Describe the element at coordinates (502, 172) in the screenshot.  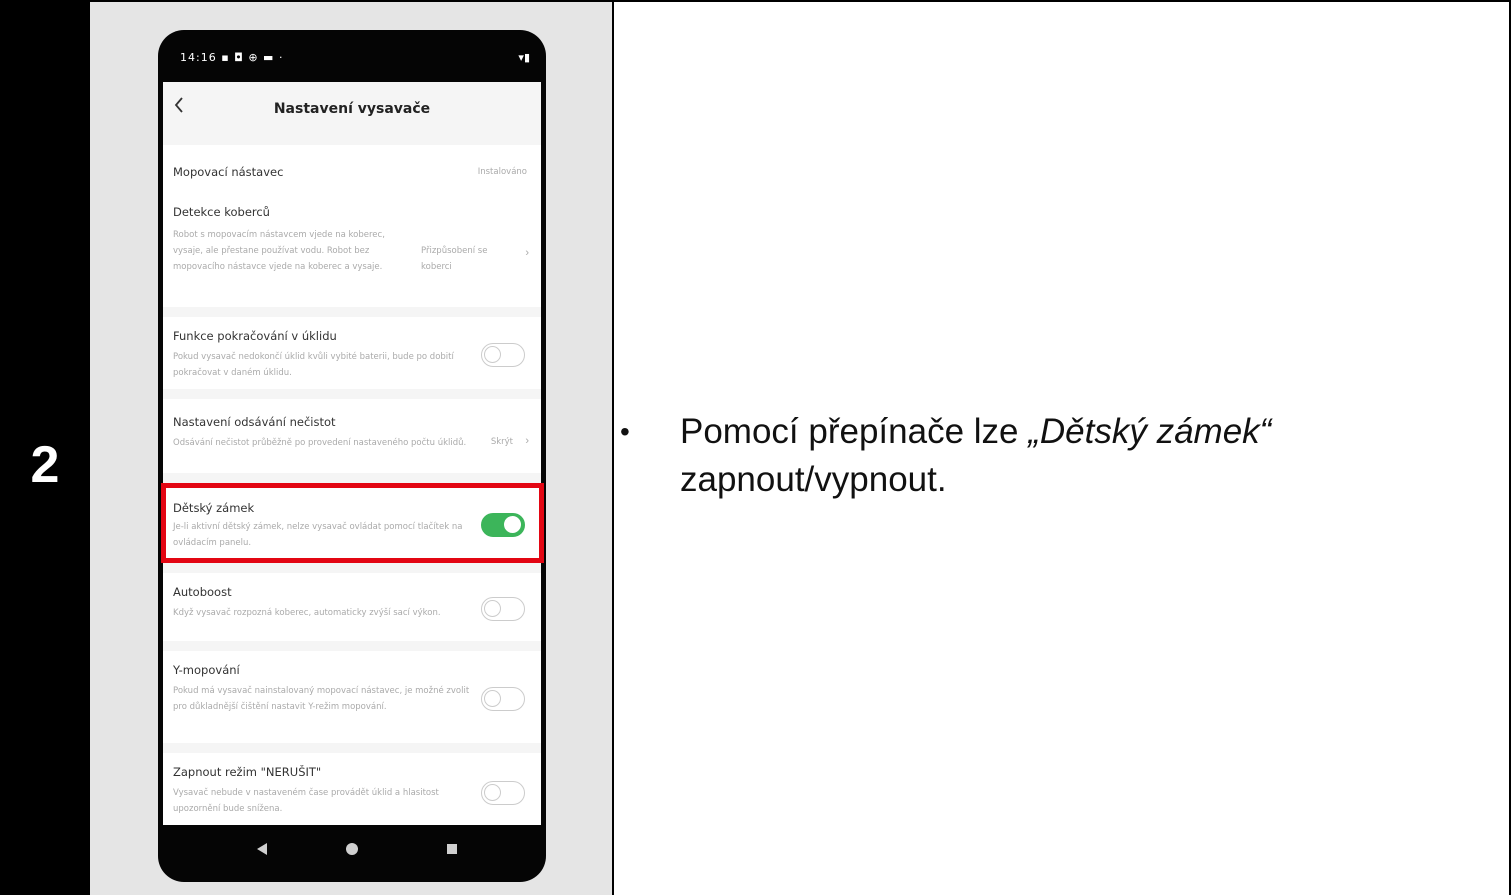
I see `row-value: Instalováno` at that location.